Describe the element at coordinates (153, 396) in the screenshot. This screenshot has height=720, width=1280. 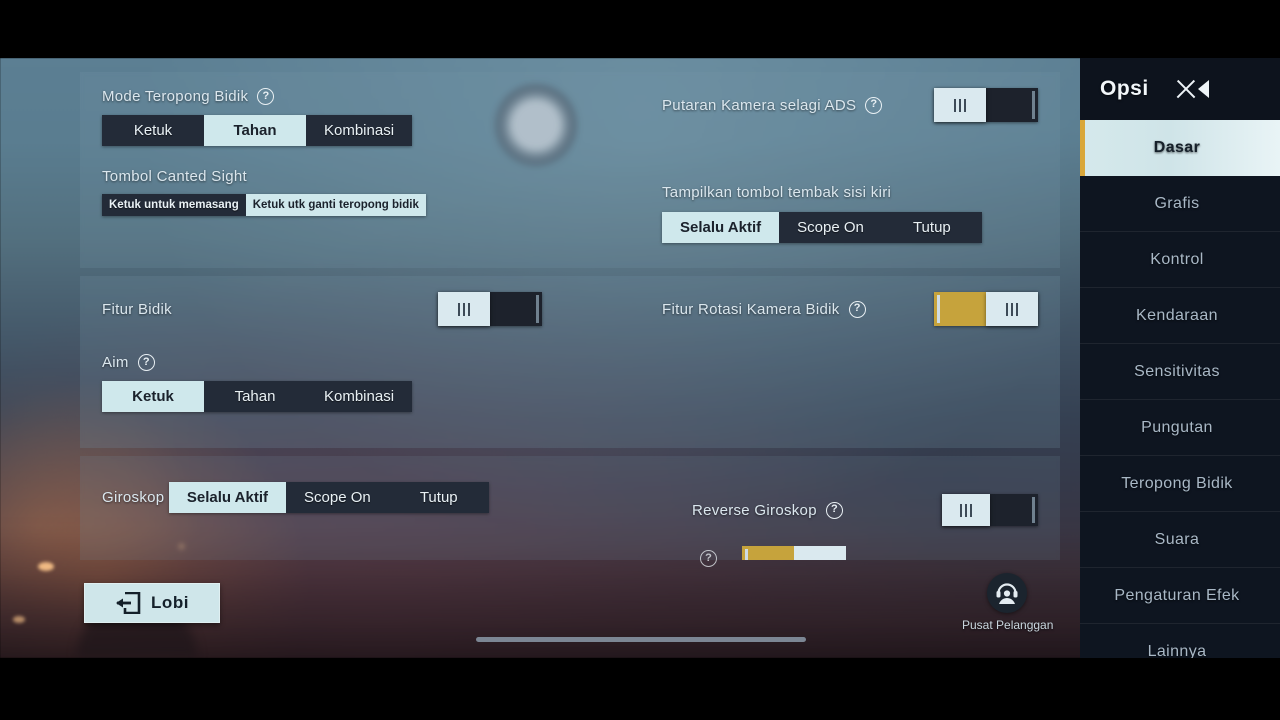
I see `aim-option-ketuk: Ketuk` at that location.